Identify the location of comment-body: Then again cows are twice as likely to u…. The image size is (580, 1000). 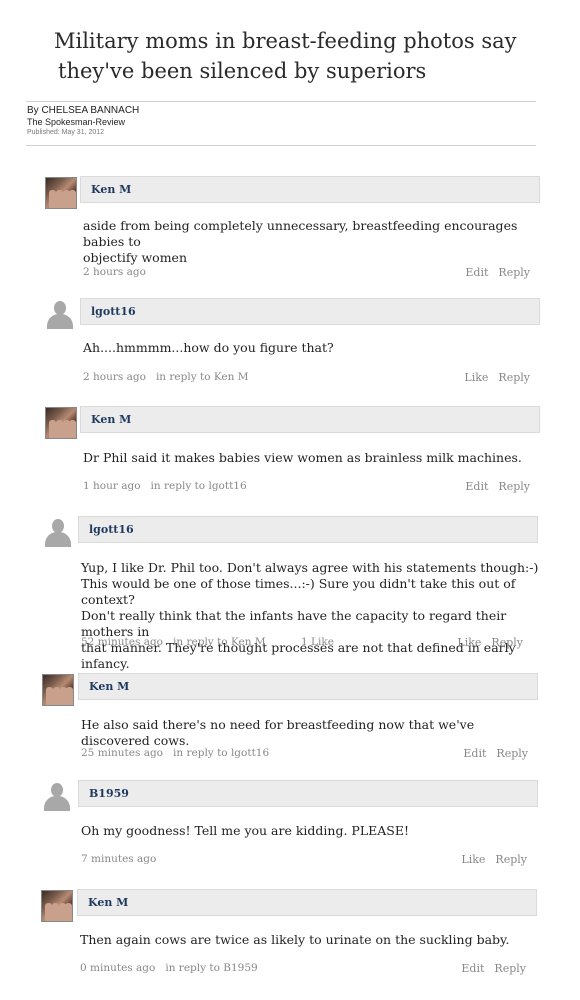
(310, 940).